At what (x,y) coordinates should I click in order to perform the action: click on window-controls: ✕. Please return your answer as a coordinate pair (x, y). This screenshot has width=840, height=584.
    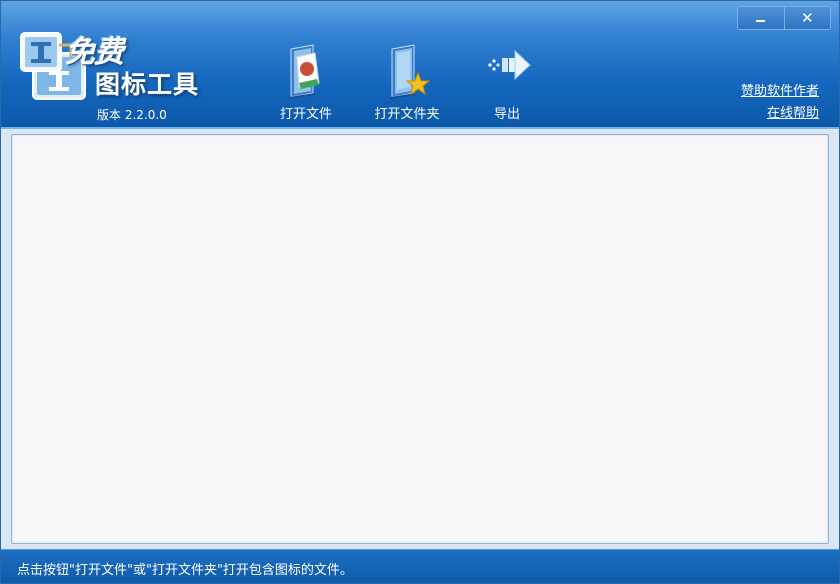
    Looking at the image, I should click on (784, 18).